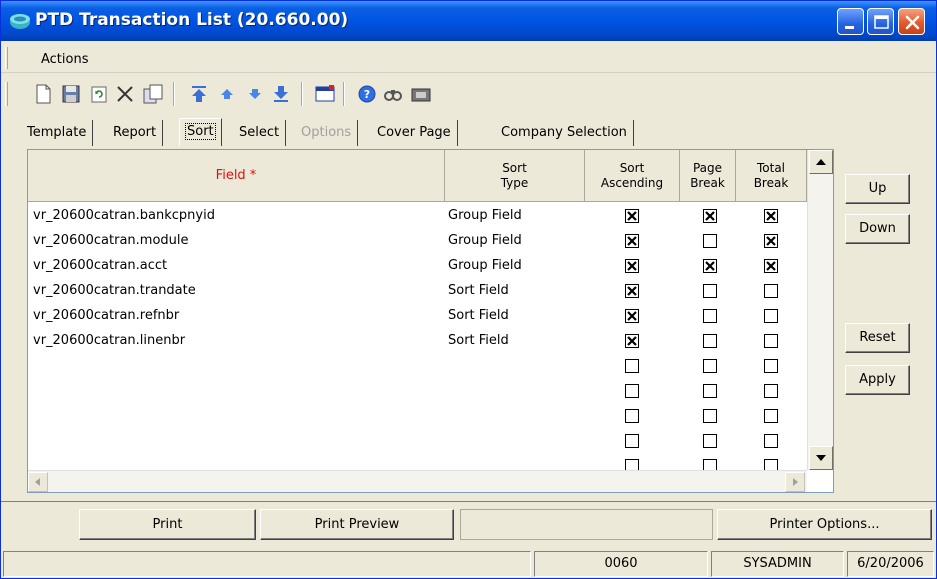 The image size is (937, 579). I want to click on scroll-left-icon, so click(37, 482).